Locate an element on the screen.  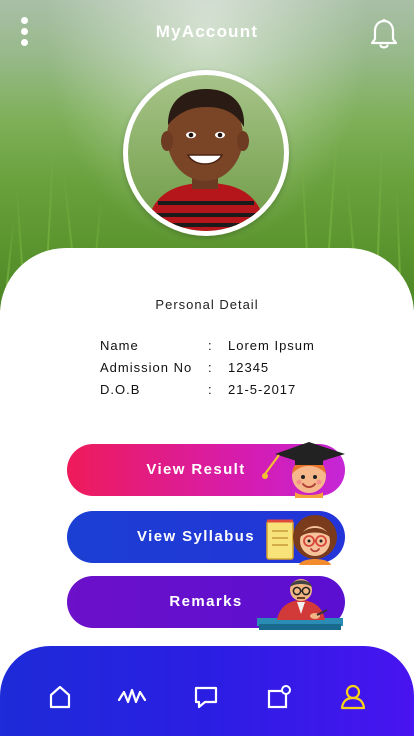
avatar-photo is located at coordinates (206, 153).